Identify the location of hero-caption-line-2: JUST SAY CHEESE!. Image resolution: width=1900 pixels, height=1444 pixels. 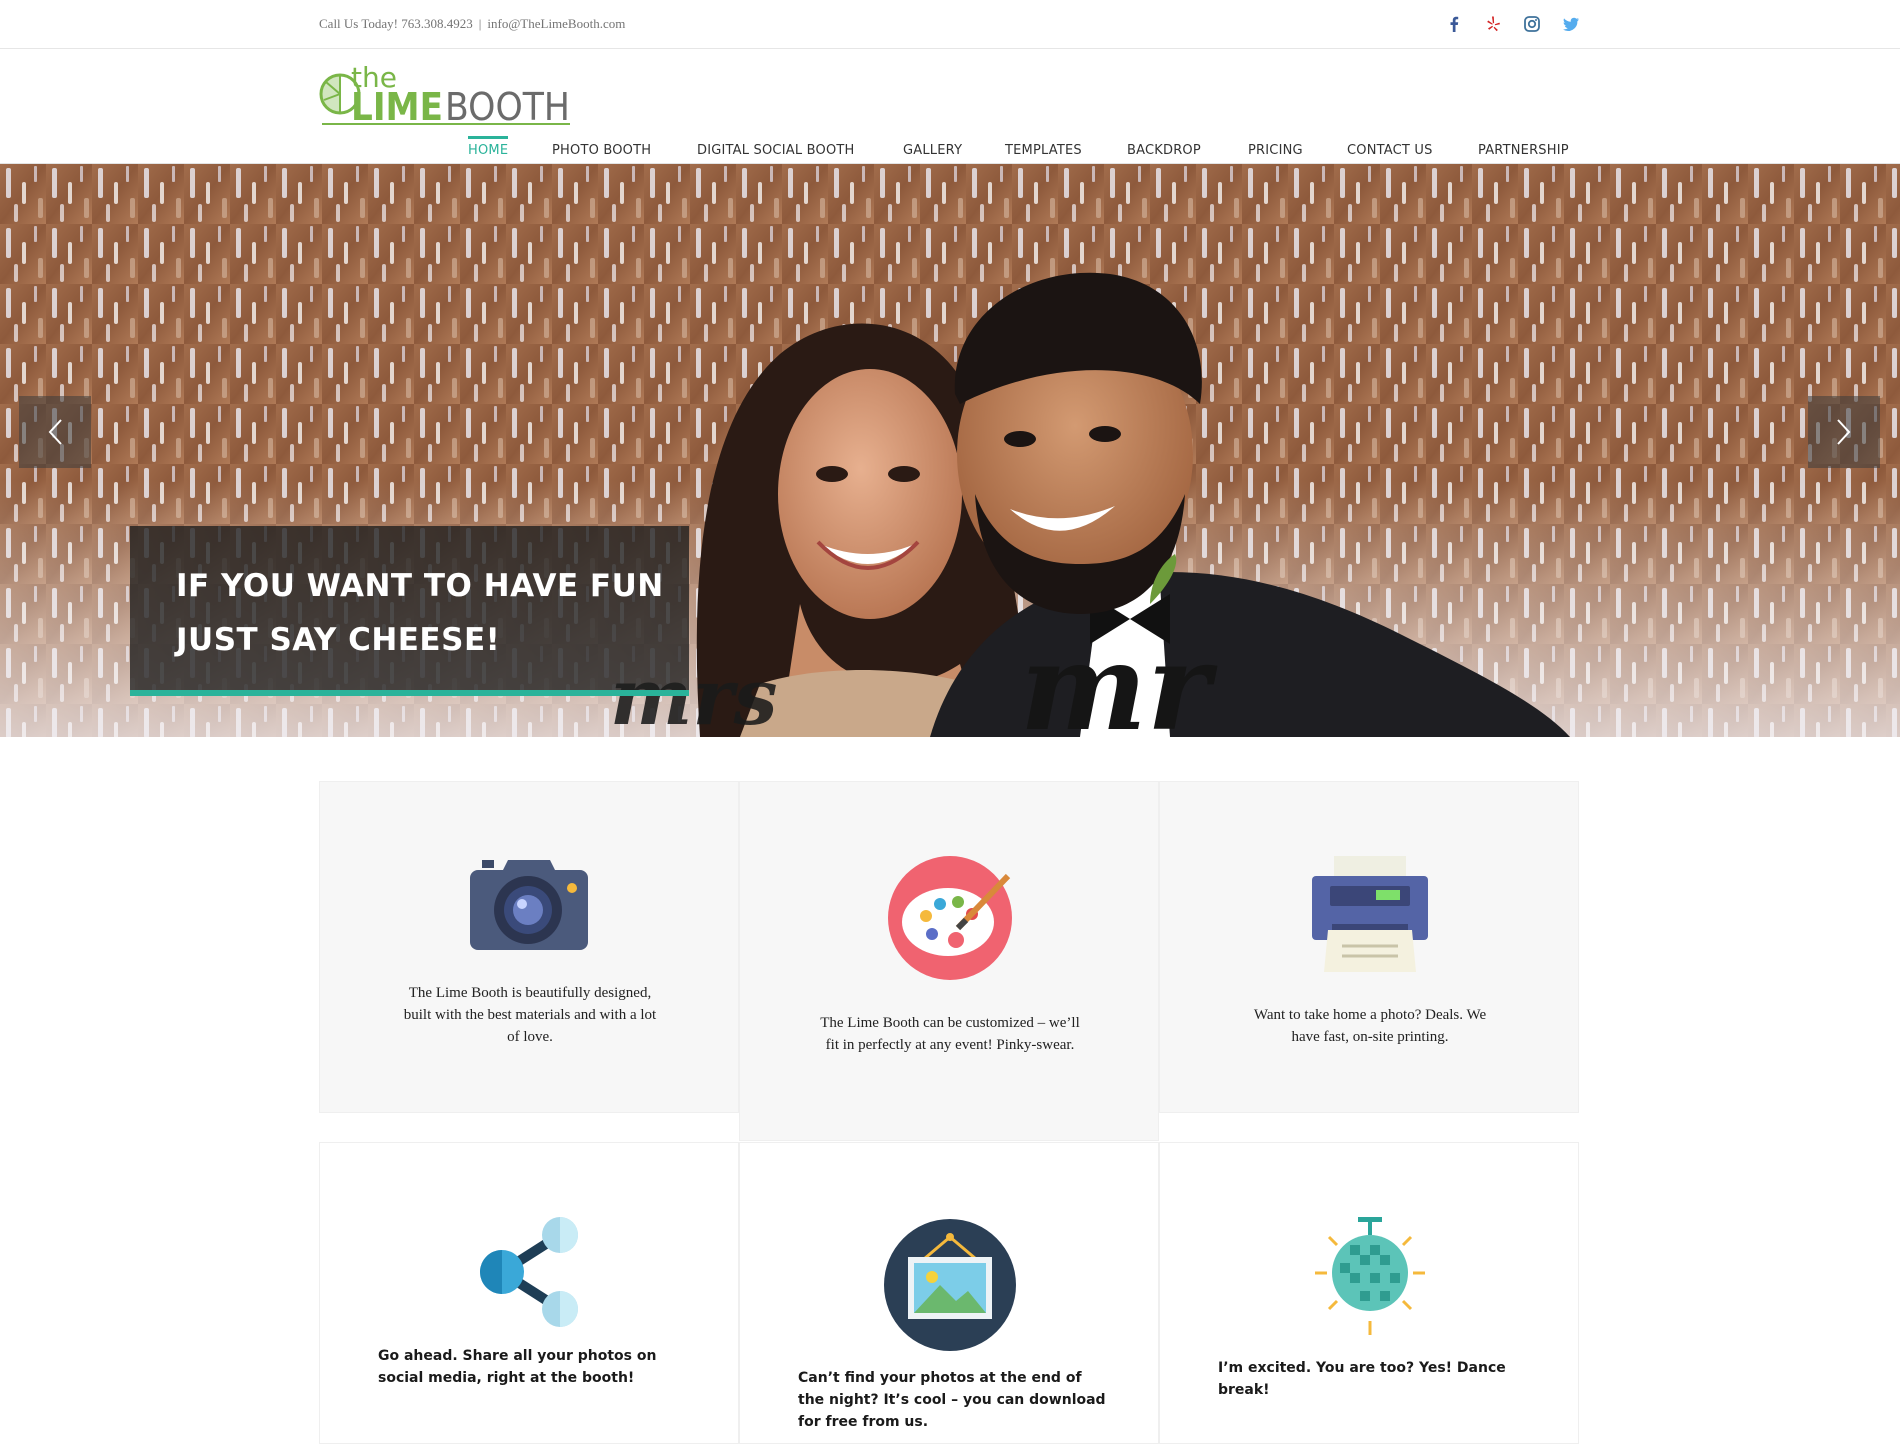
(338, 640).